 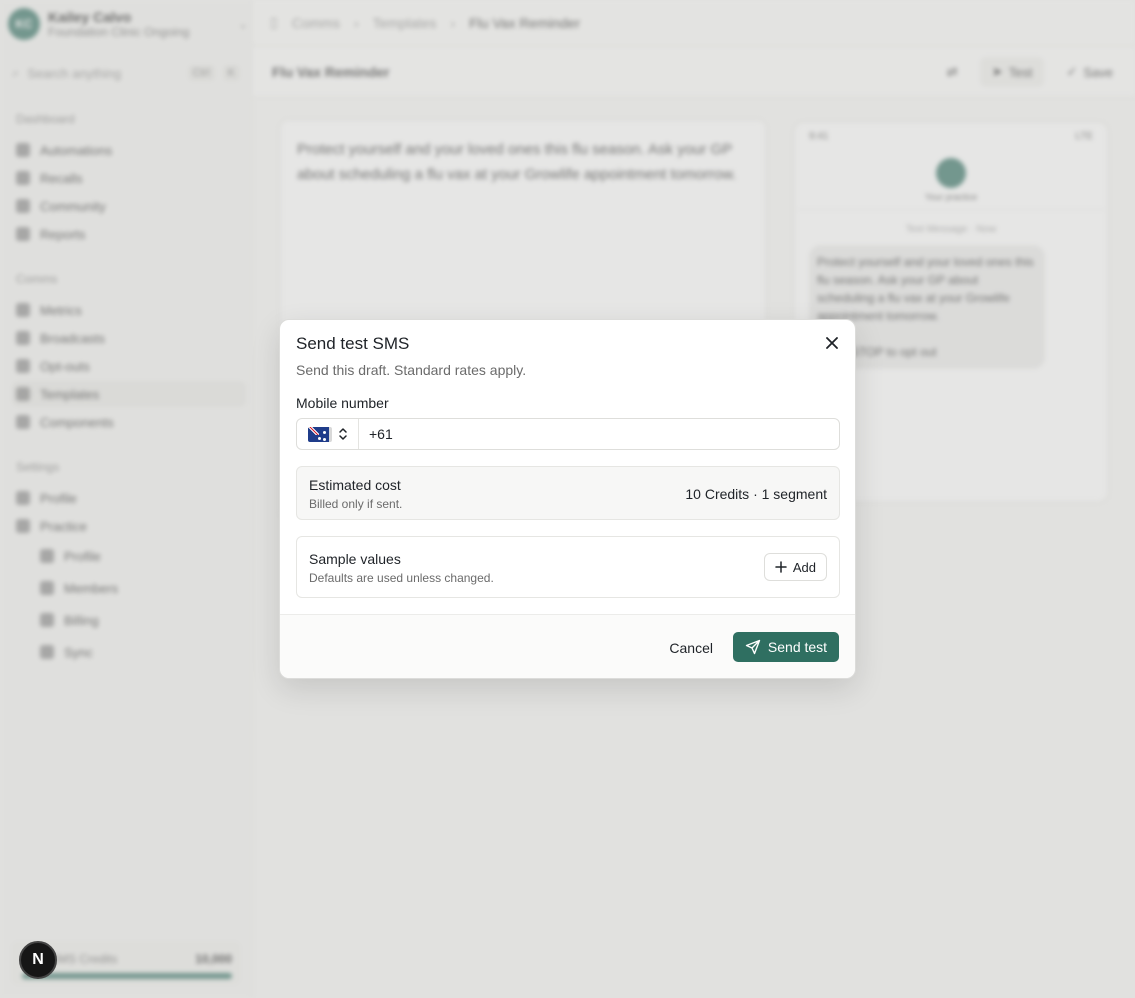 I want to click on dialog-subtitle: Send this draft. Standard rates apply., so click(x=411, y=370).